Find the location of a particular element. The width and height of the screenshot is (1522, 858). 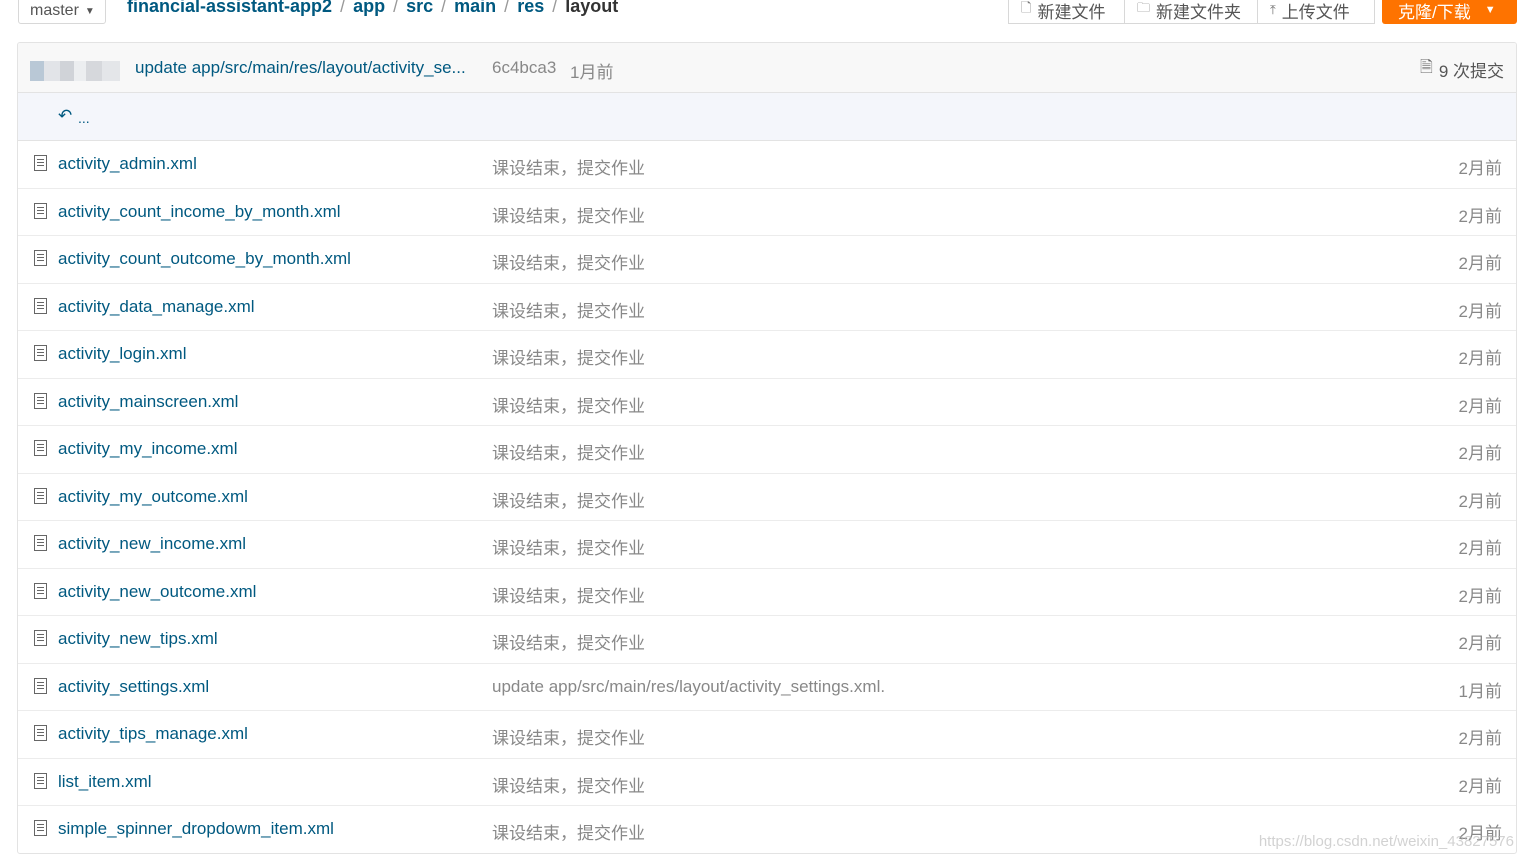

upload-button: ⤒ 上传文件 is located at coordinates (1316, 12).